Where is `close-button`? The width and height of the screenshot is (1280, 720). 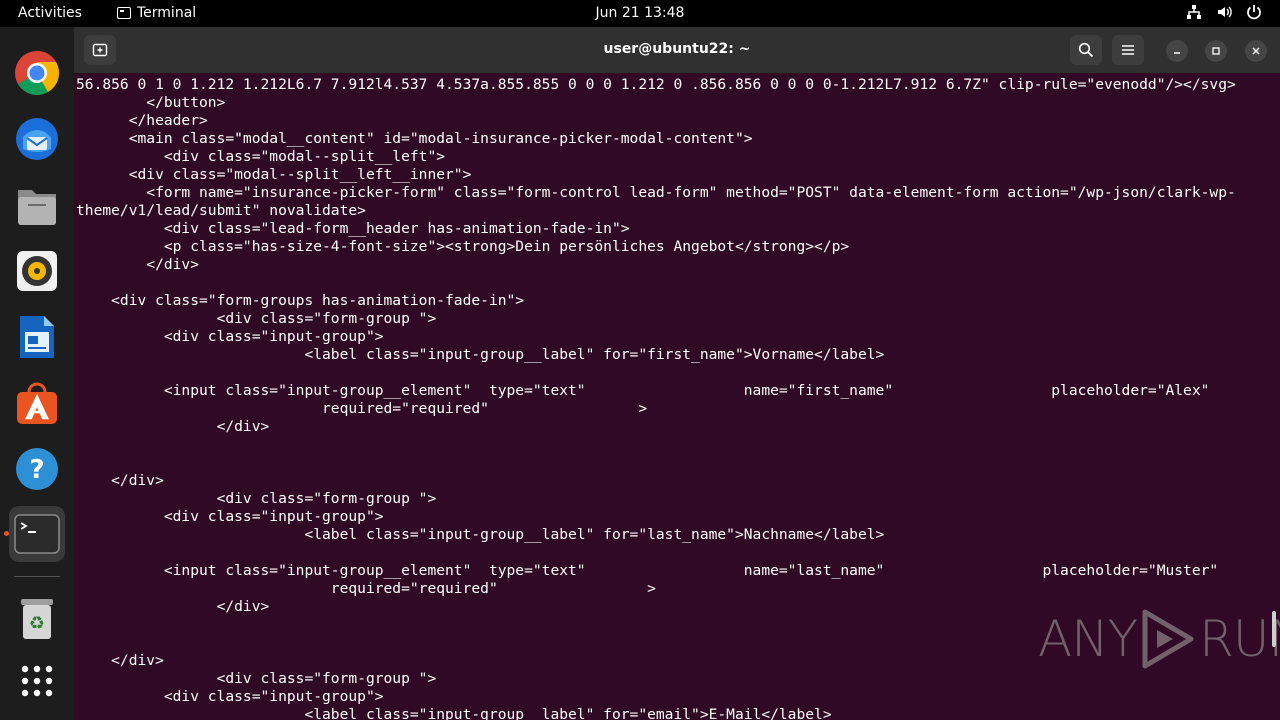
close-button is located at coordinates (1256, 51).